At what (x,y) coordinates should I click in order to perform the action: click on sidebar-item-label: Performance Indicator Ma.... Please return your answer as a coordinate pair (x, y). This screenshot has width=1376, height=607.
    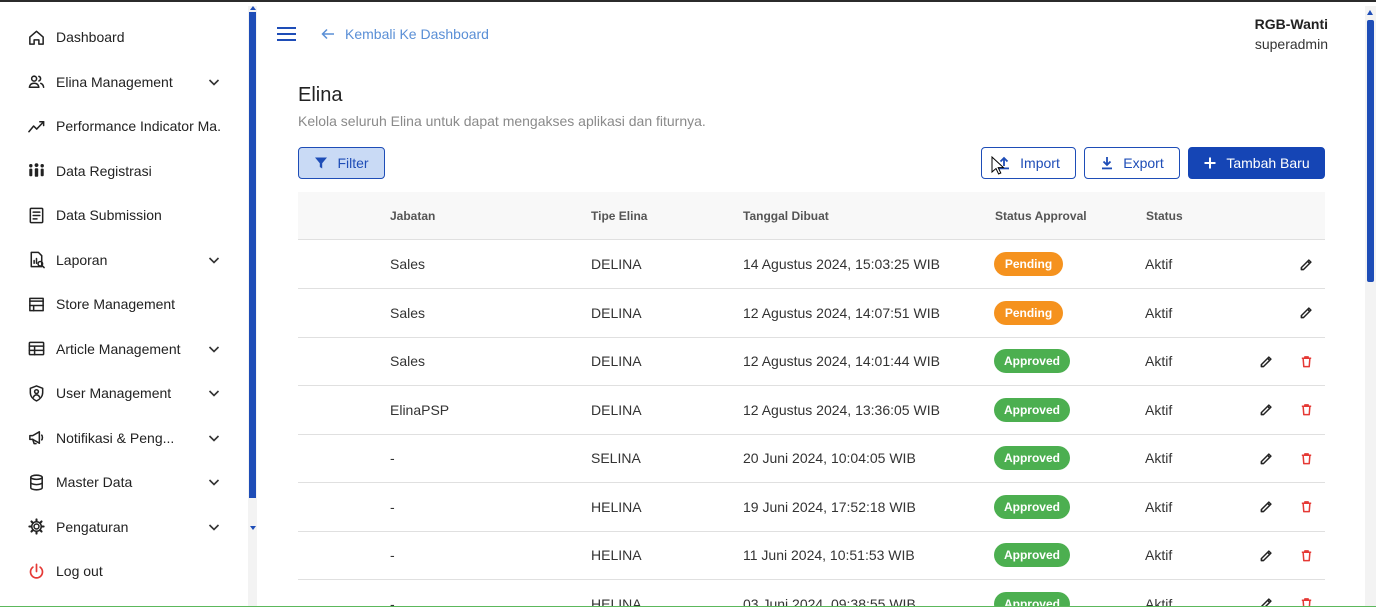
    Looking at the image, I should click on (139, 126).